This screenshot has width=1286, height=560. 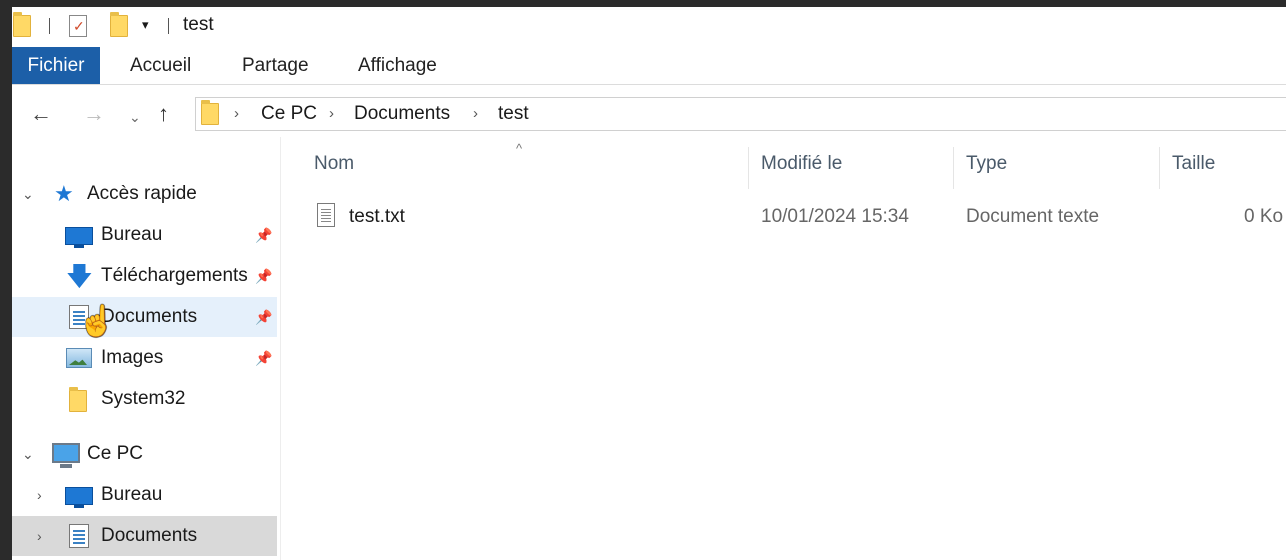 What do you see at coordinates (519, 148) in the screenshot?
I see `sort-ascending-icon: ^` at bounding box center [519, 148].